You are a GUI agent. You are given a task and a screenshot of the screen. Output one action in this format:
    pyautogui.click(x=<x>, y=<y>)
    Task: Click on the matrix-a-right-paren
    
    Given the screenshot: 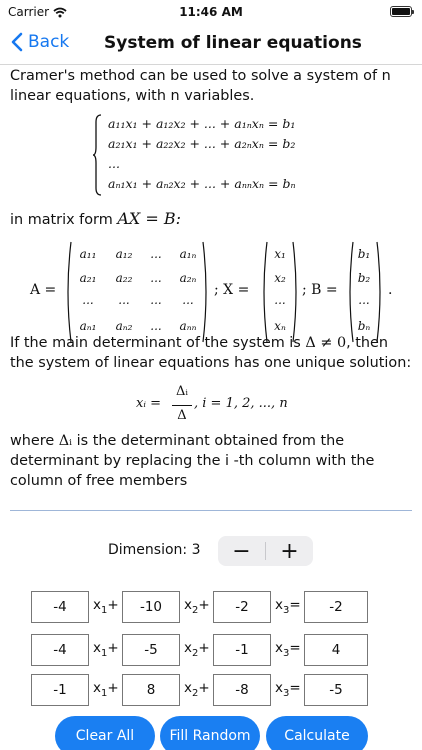 What is the action you would take?
    pyautogui.click(x=204, y=292)
    